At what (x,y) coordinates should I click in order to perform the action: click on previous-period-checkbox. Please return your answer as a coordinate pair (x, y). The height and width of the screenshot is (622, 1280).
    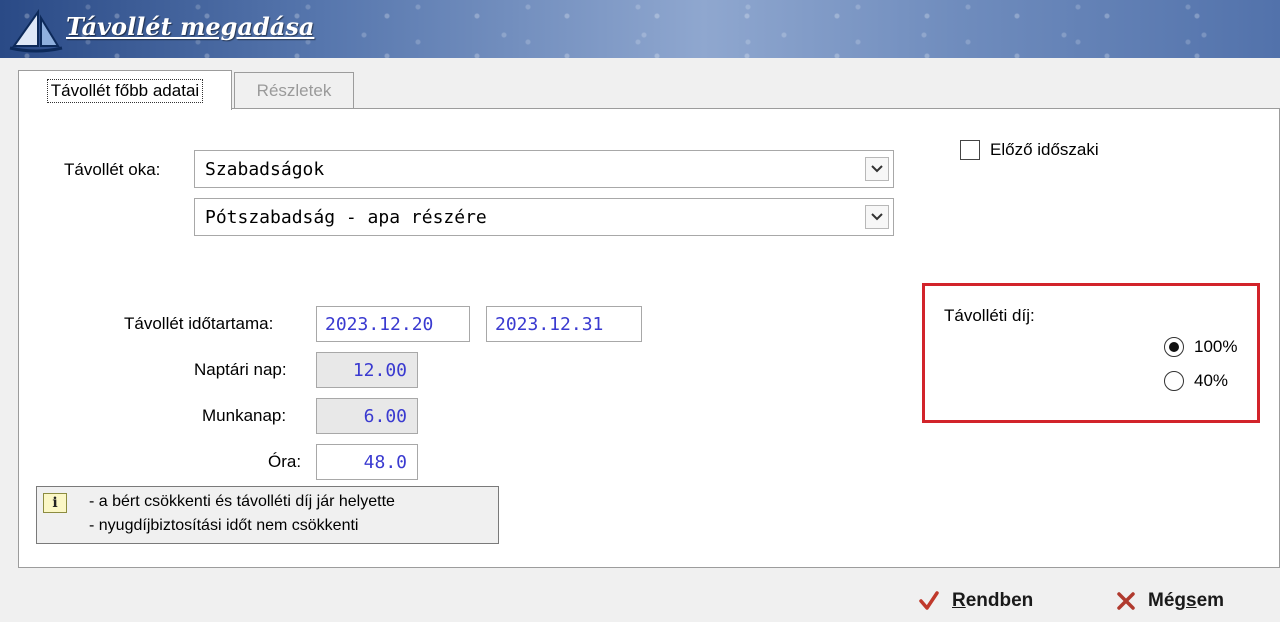
    Looking at the image, I should click on (970, 150).